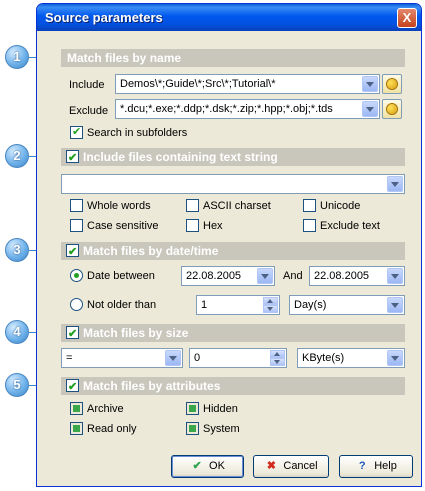 The height and width of the screenshot is (491, 425). I want to click on attr-section-header: Match files by attributes, so click(233, 386).